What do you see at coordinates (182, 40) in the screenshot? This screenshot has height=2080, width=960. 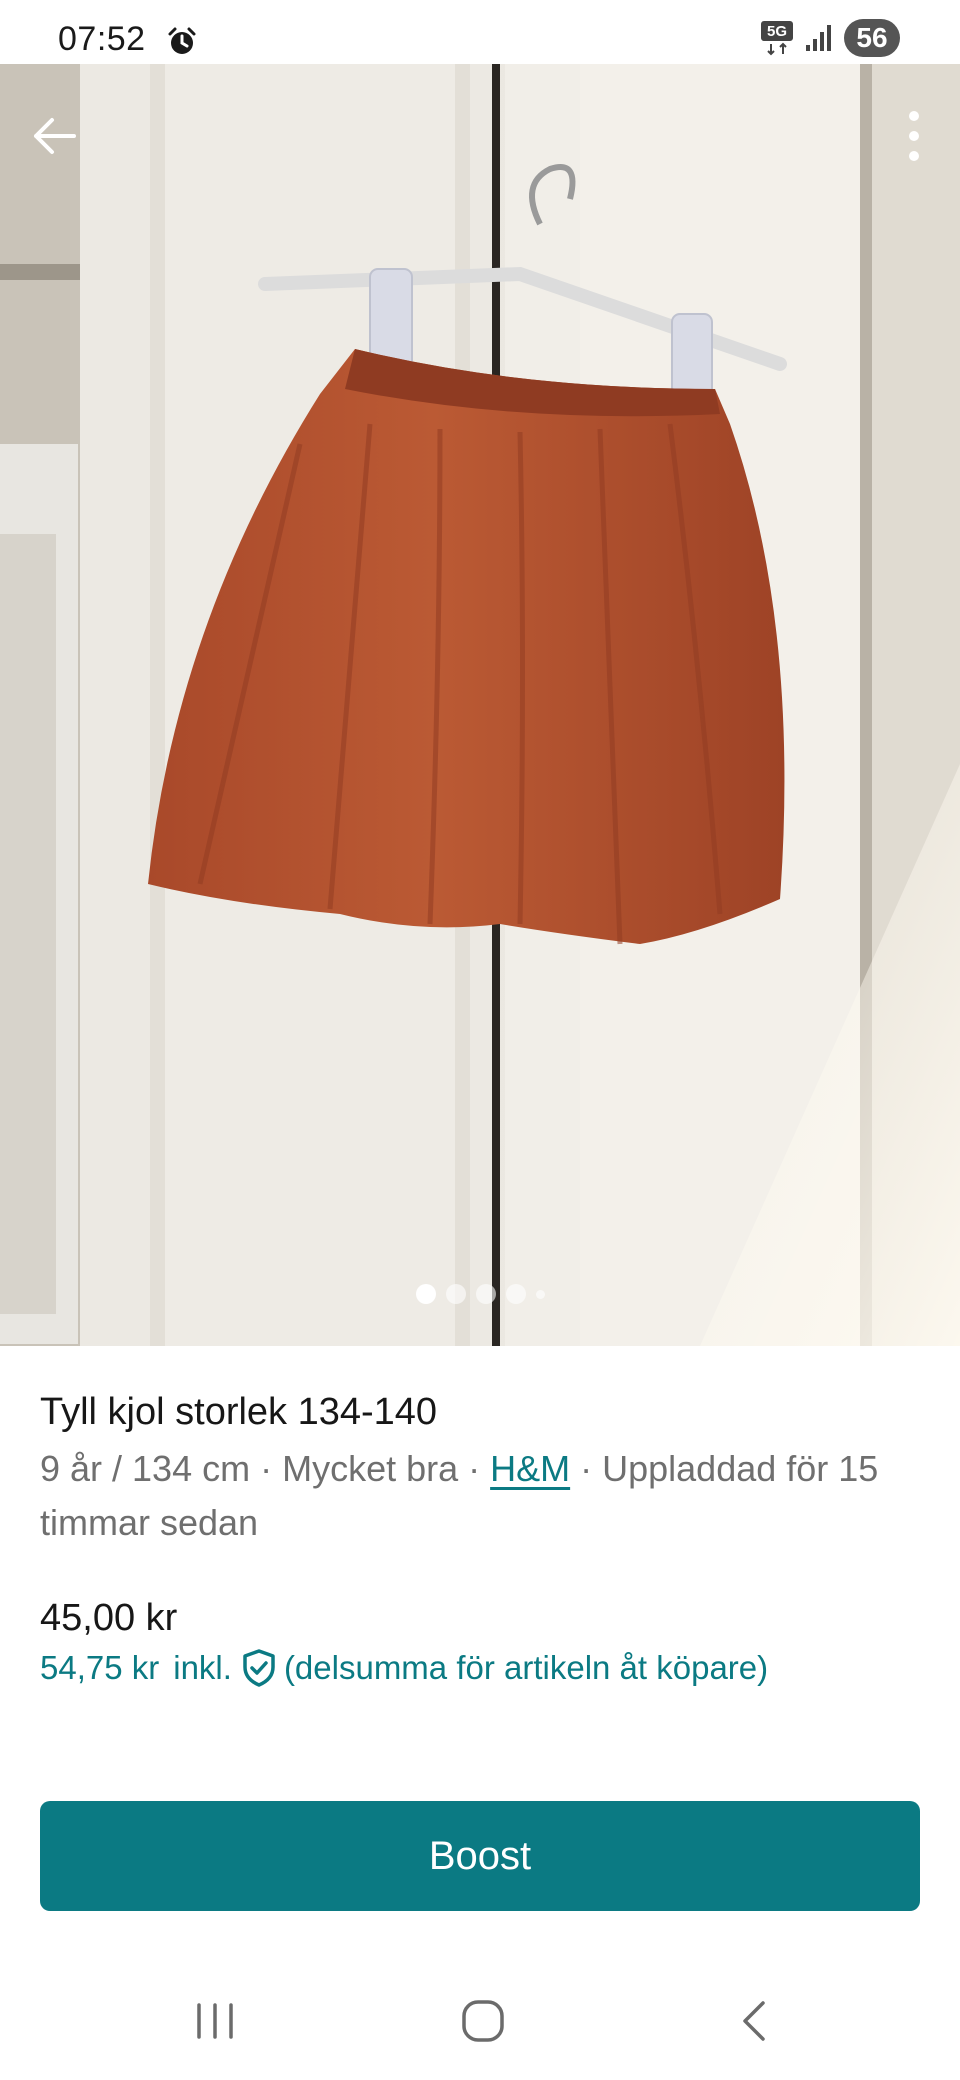 I see `alarm-icon` at bounding box center [182, 40].